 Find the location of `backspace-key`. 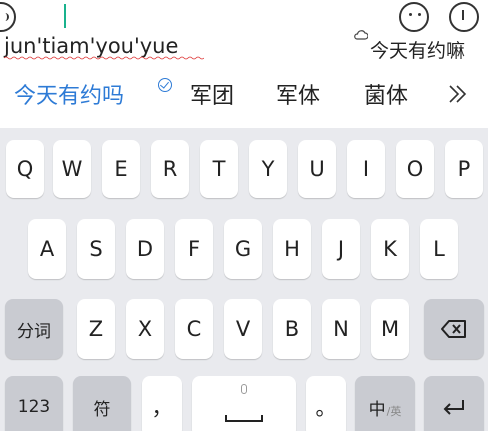

backspace-key is located at coordinates (454, 329).